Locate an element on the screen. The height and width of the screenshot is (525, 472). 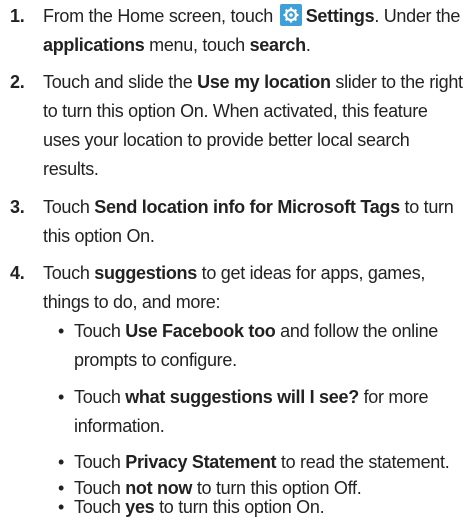
suggestions-label: suggestions is located at coordinates (145, 273).